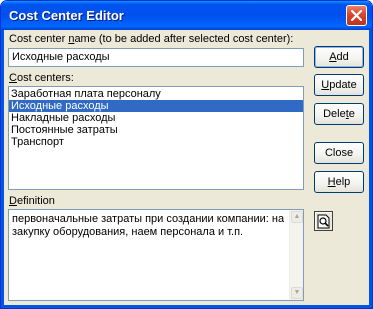 This screenshot has width=373, height=309. I want to click on cost-center-list-item: Заработная плата персоналу, so click(156, 94).